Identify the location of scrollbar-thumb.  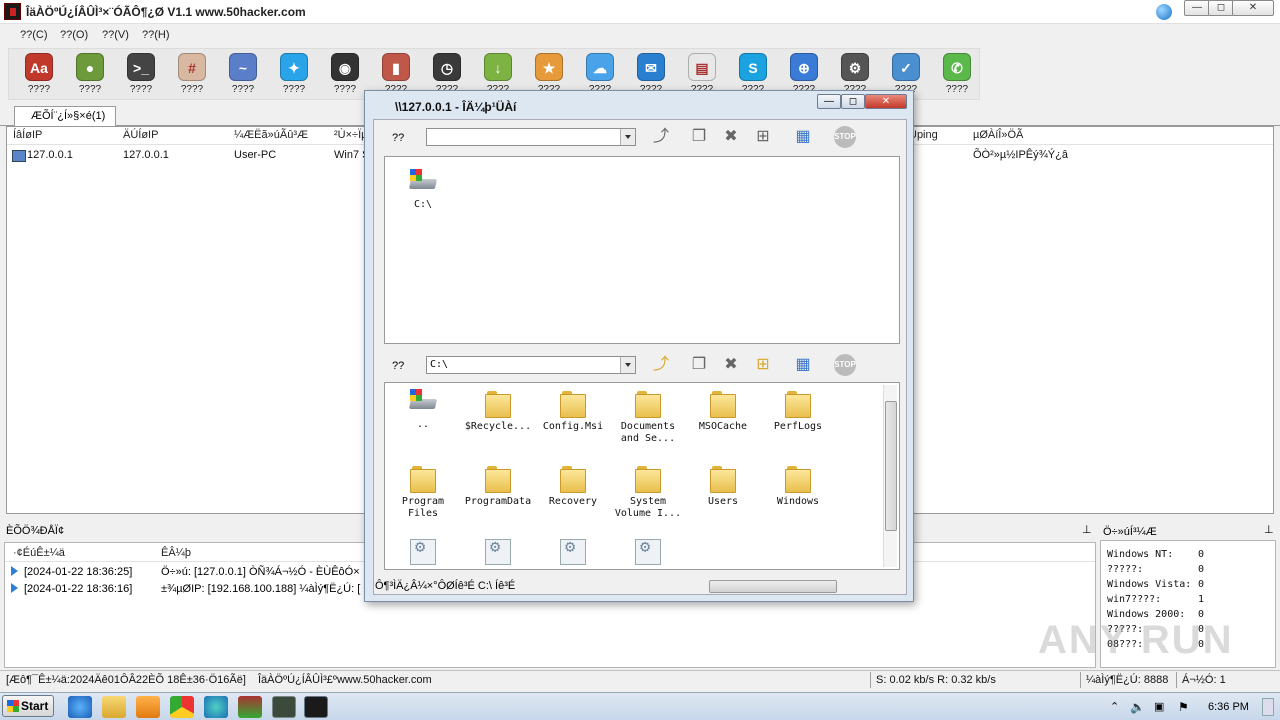
(891, 466).